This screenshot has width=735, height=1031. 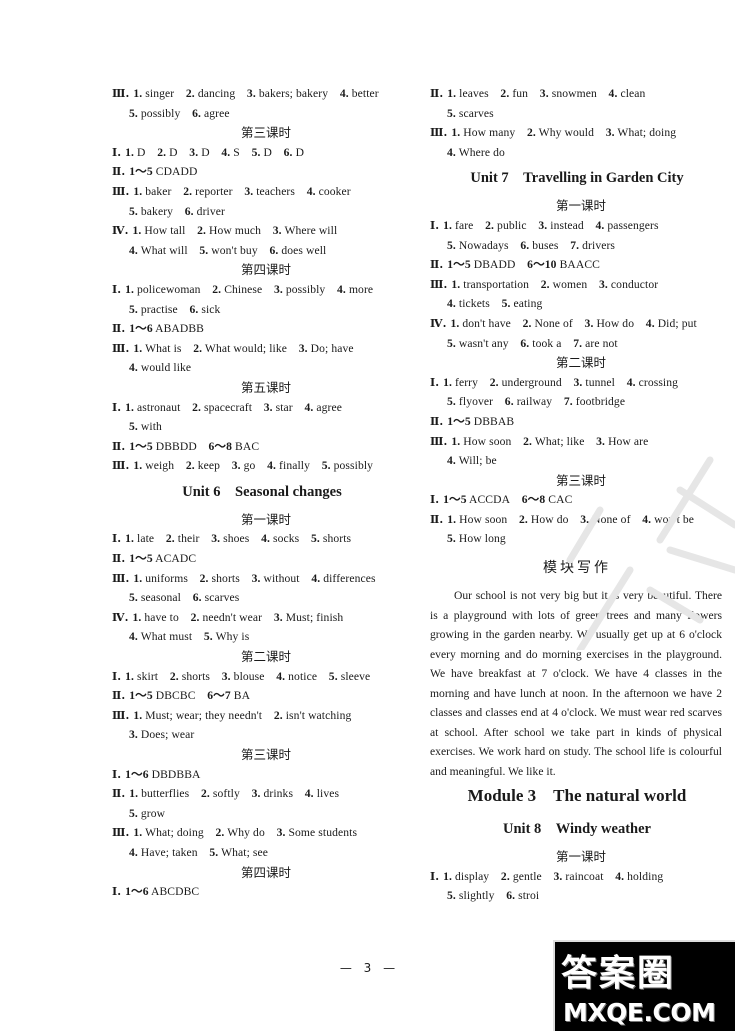 What do you see at coordinates (246, 833) in the screenshot?
I see `answer-text: Why do` at bounding box center [246, 833].